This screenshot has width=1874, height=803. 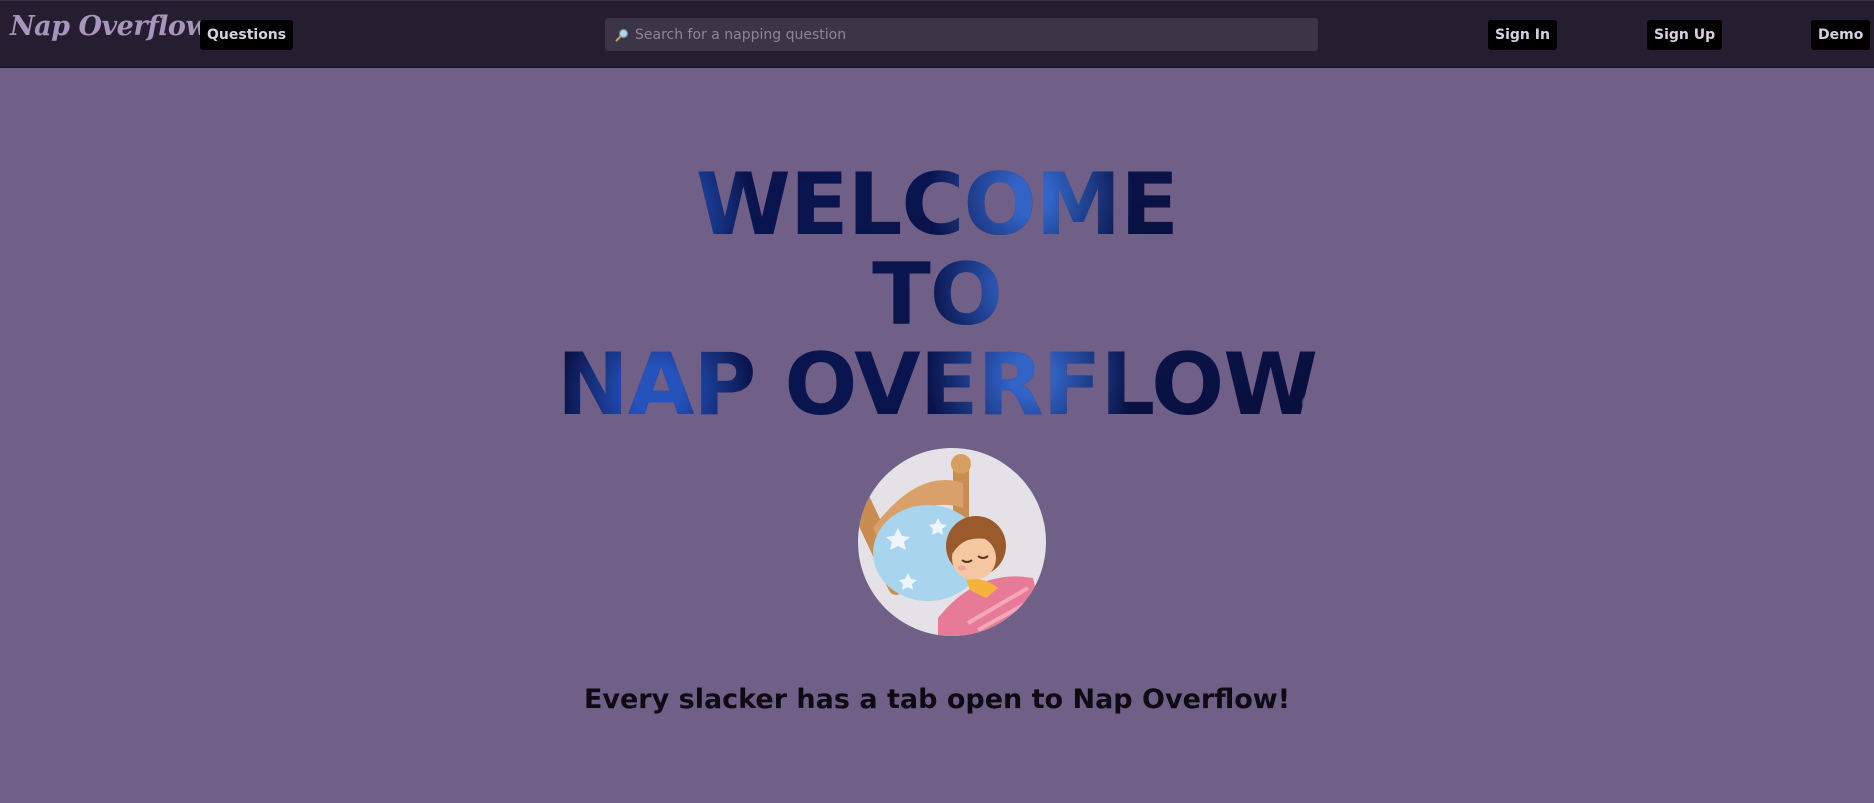 I want to click on search-icon, so click(x=622, y=34).